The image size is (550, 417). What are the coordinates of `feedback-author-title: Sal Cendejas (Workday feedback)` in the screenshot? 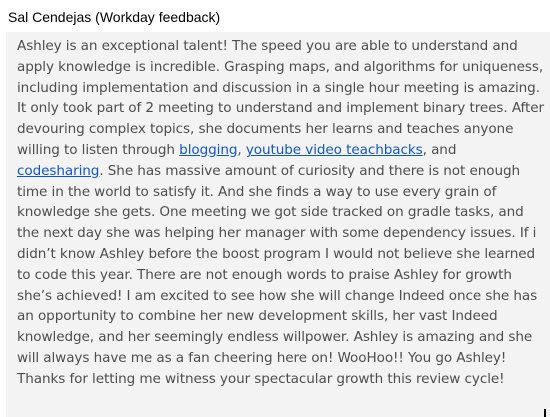 It's located at (114, 17).